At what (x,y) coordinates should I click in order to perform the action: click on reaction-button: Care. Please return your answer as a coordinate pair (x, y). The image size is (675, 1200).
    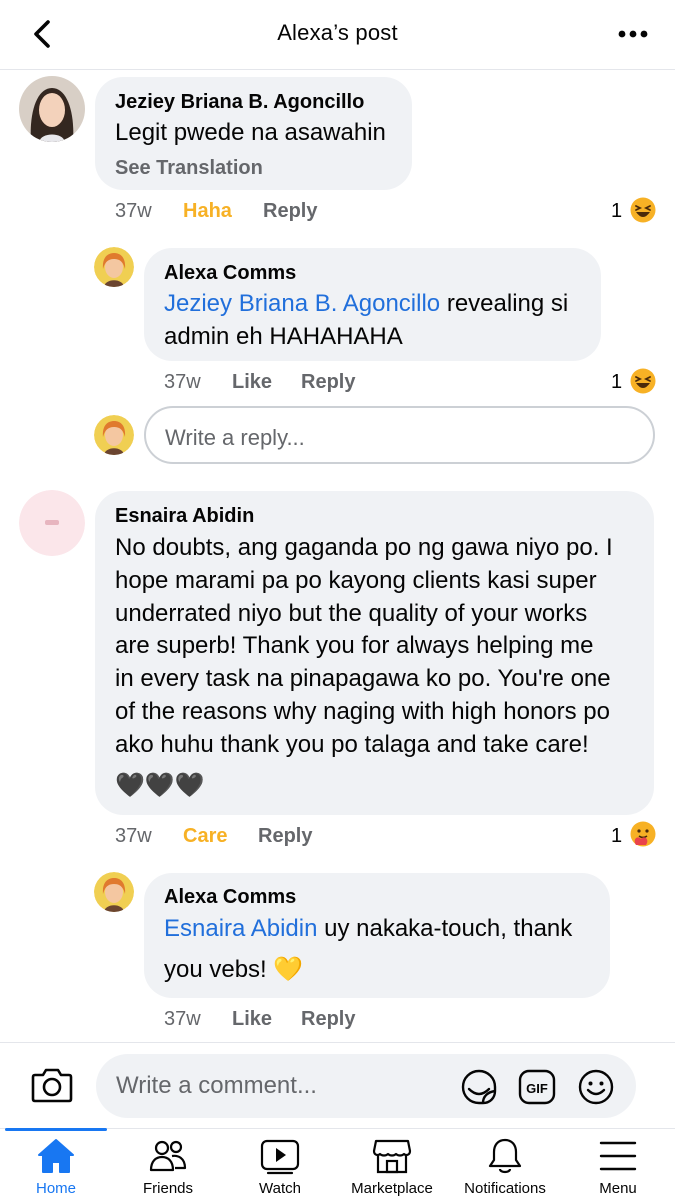
    Looking at the image, I should click on (205, 836).